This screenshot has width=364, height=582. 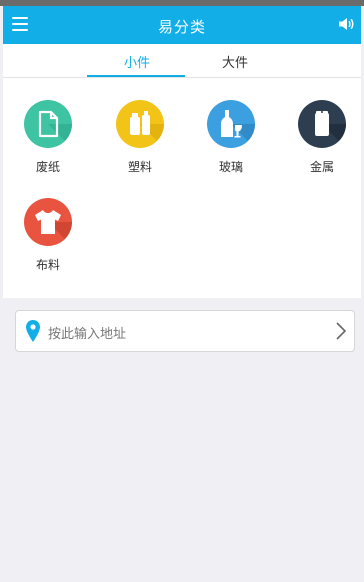 I want to click on app-header: 易分类, so click(x=182, y=25).